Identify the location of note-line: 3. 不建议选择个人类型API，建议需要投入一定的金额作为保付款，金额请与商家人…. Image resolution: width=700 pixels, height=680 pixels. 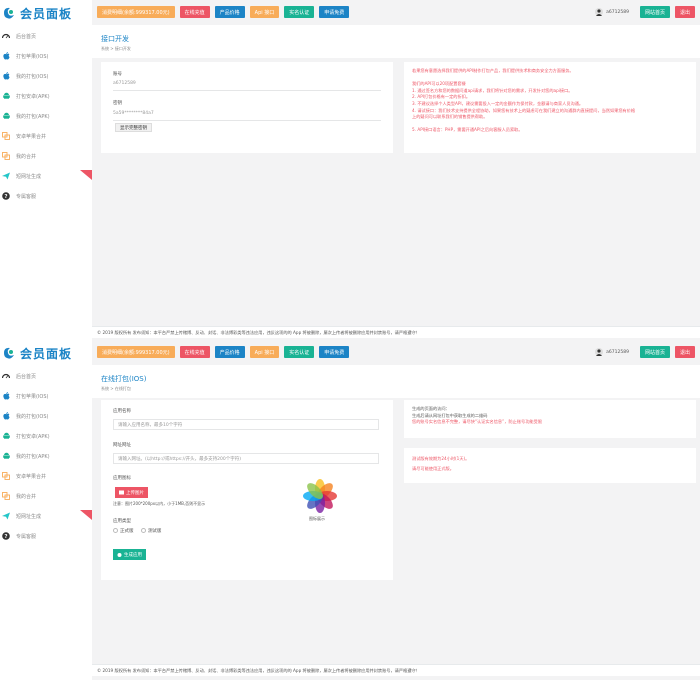
(498, 103).